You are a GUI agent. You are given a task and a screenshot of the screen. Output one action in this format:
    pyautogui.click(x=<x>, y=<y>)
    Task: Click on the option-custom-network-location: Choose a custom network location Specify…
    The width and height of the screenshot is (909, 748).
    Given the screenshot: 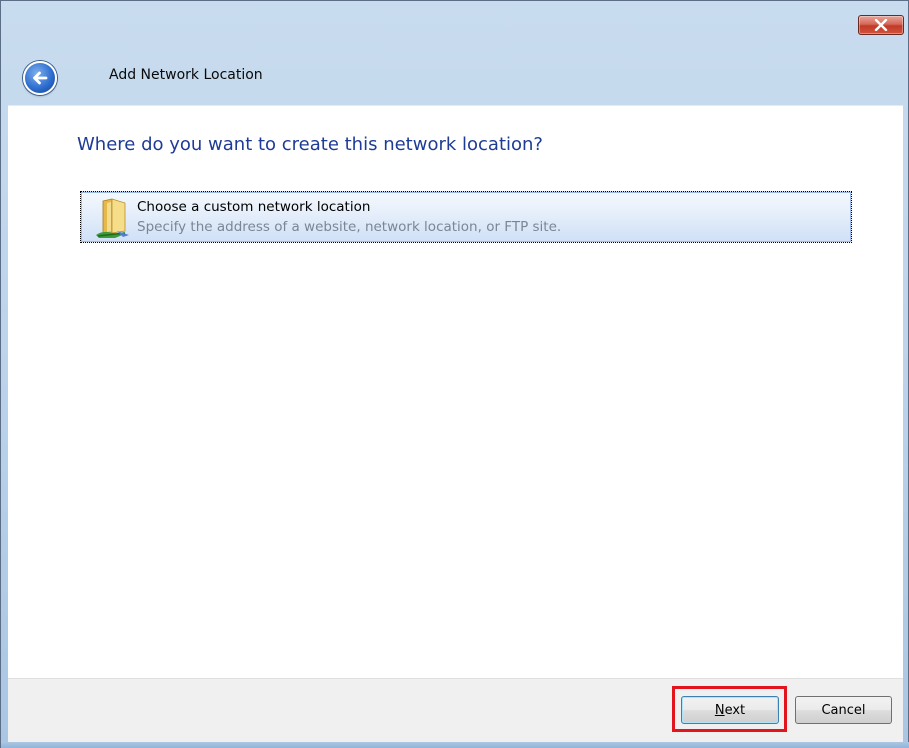 What is the action you would take?
    pyautogui.click(x=466, y=217)
    